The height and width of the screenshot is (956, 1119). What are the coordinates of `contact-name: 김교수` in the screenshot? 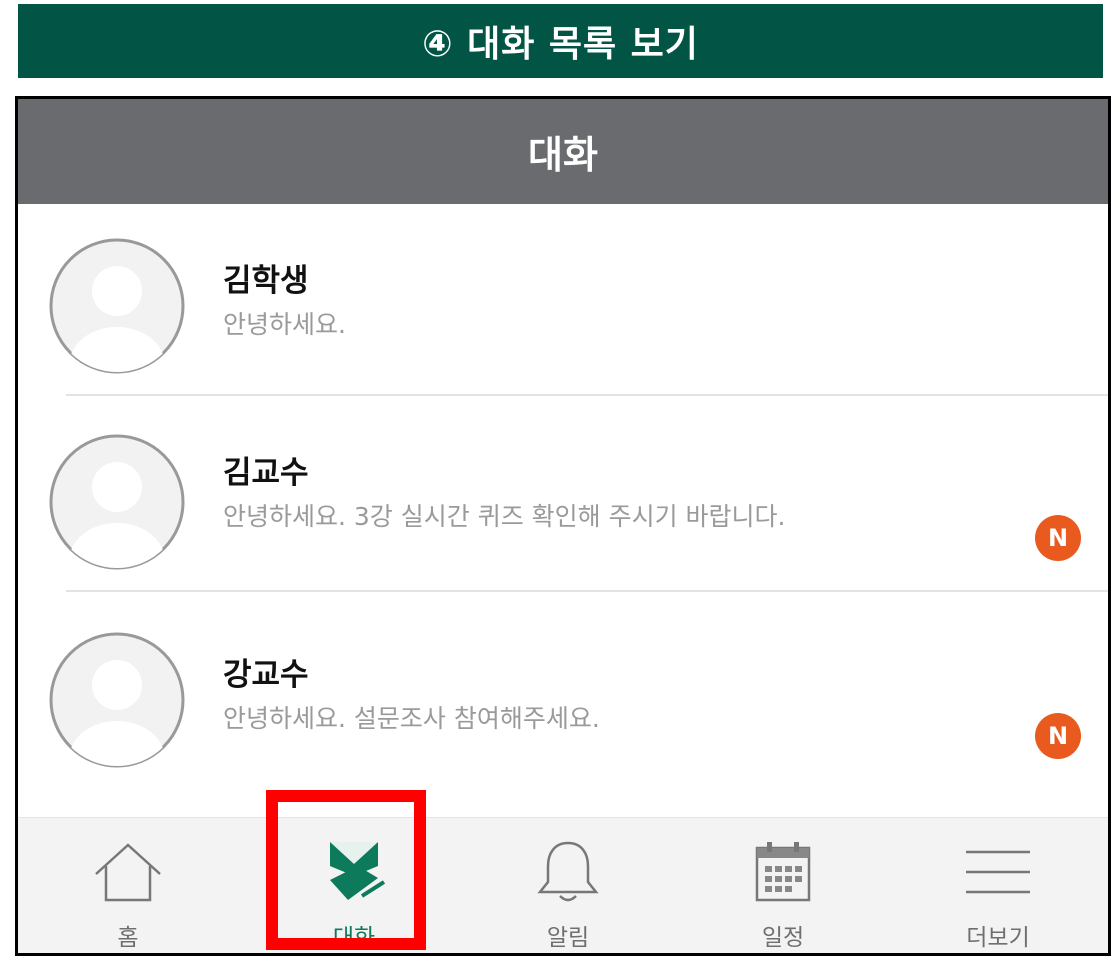 It's located at (266, 473).